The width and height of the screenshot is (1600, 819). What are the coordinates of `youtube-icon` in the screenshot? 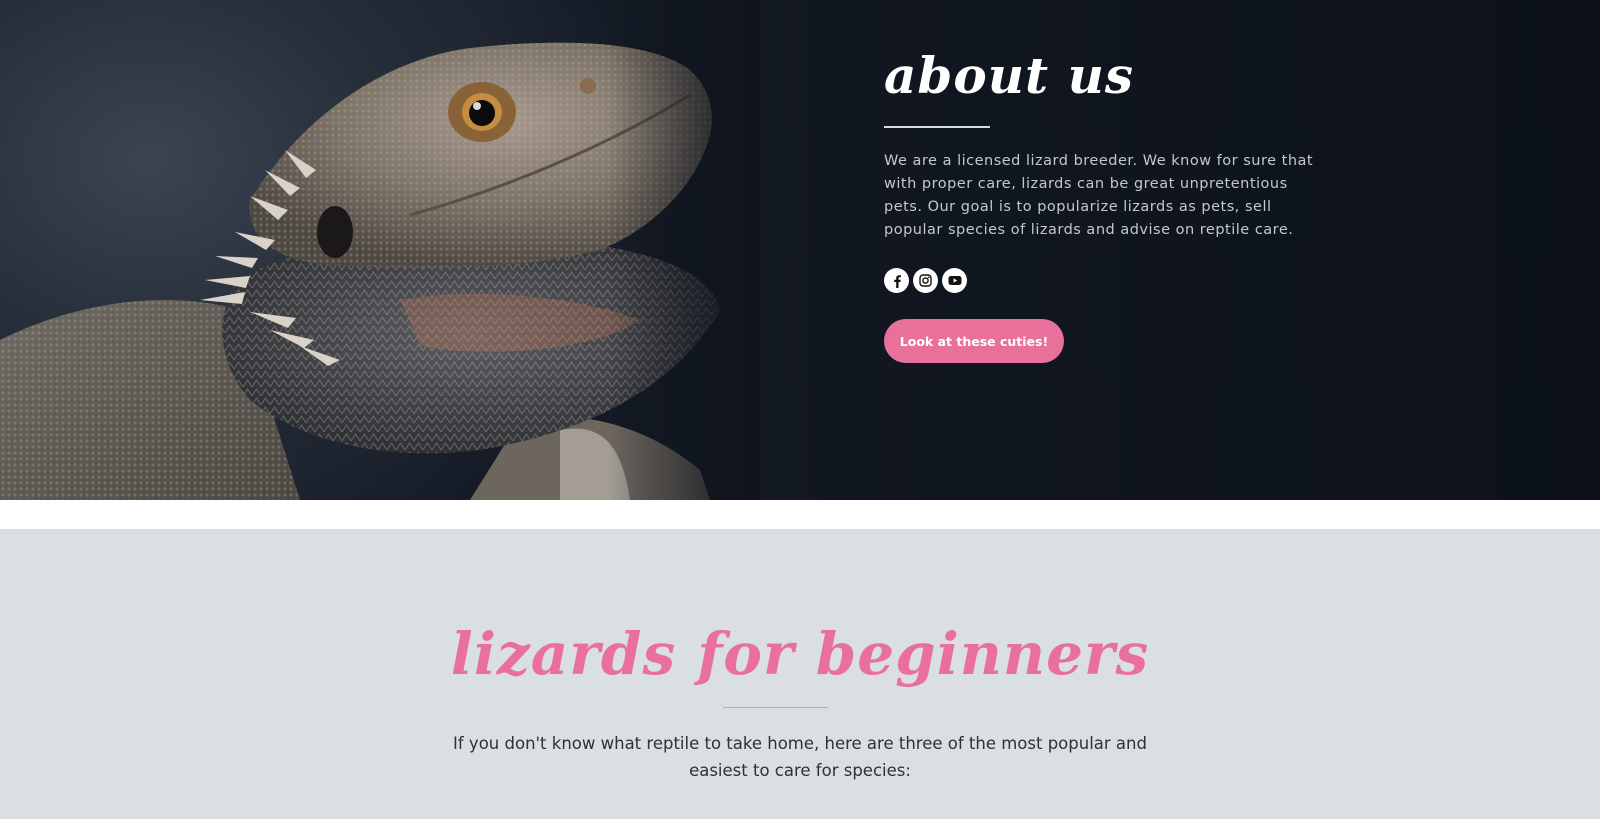 It's located at (954, 280).